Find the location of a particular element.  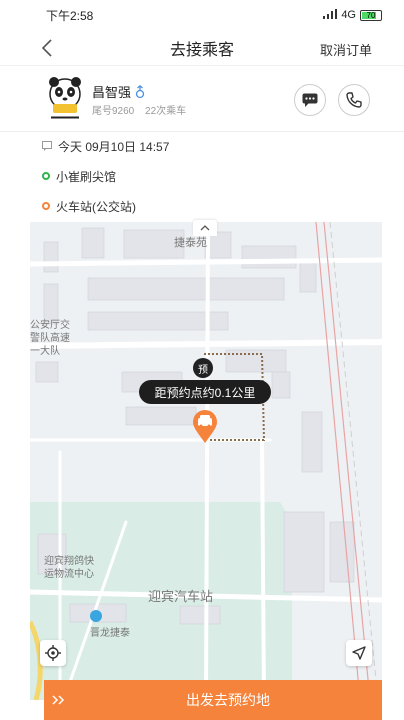

distance-tooltip: 距预约点约0.1公里 is located at coordinates (205, 392).